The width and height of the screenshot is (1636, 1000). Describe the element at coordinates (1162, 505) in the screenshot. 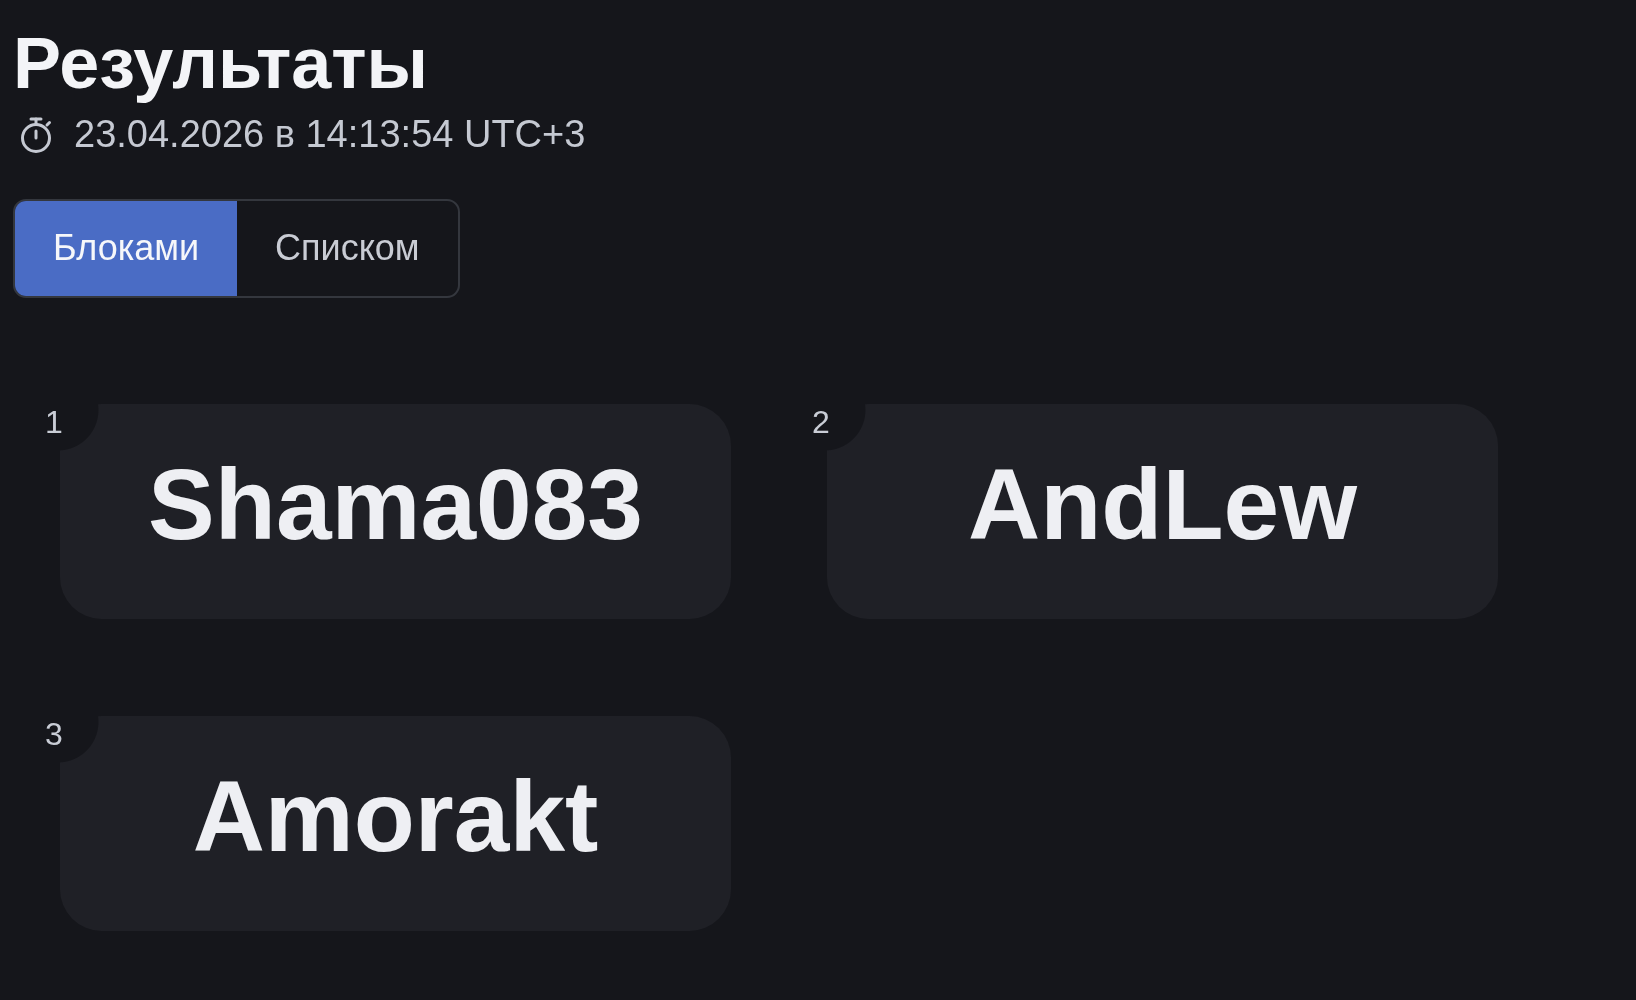

I see `player-name: AndLew` at that location.